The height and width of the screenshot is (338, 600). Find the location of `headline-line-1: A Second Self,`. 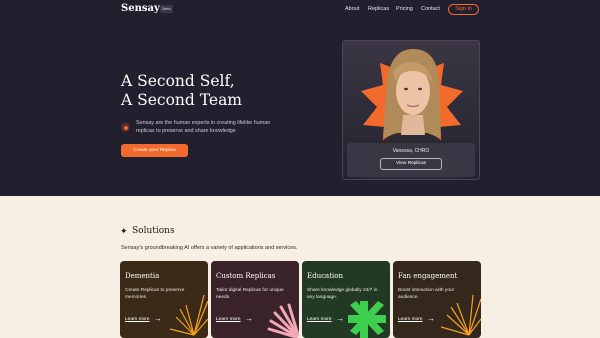

headline-line-1: A Second Self, is located at coordinates (178, 81).